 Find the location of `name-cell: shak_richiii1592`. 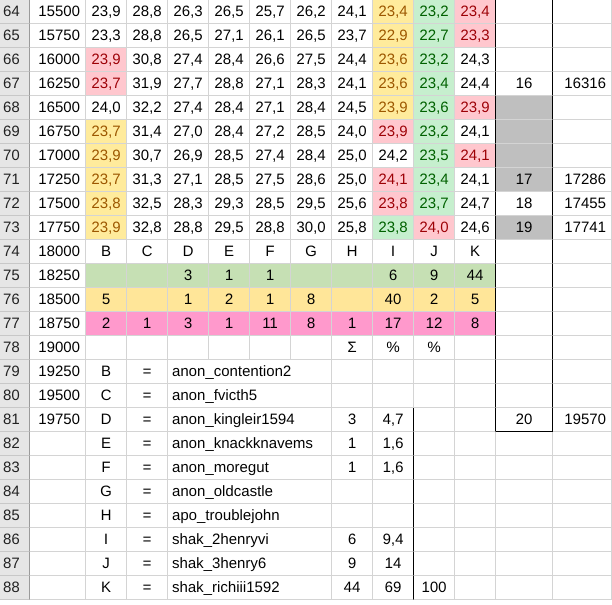

name-cell: shak_richiii1592 is located at coordinates (250, 588).